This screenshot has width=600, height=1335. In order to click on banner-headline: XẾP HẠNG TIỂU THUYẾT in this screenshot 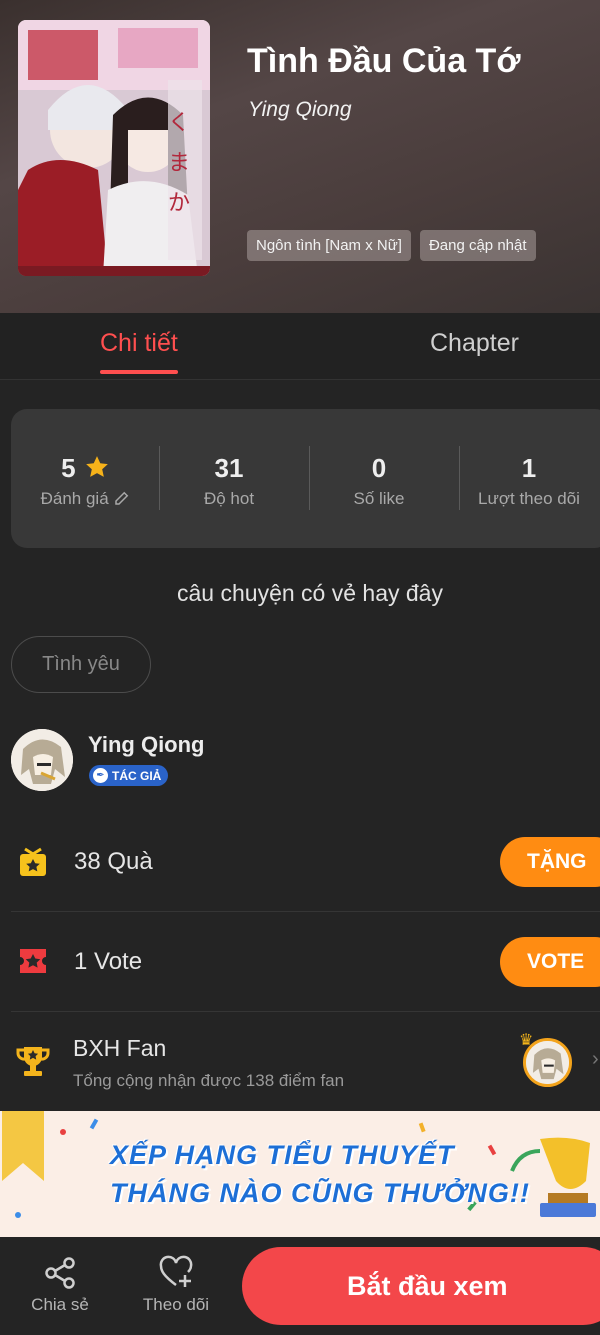, I will do `click(282, 1155)`.